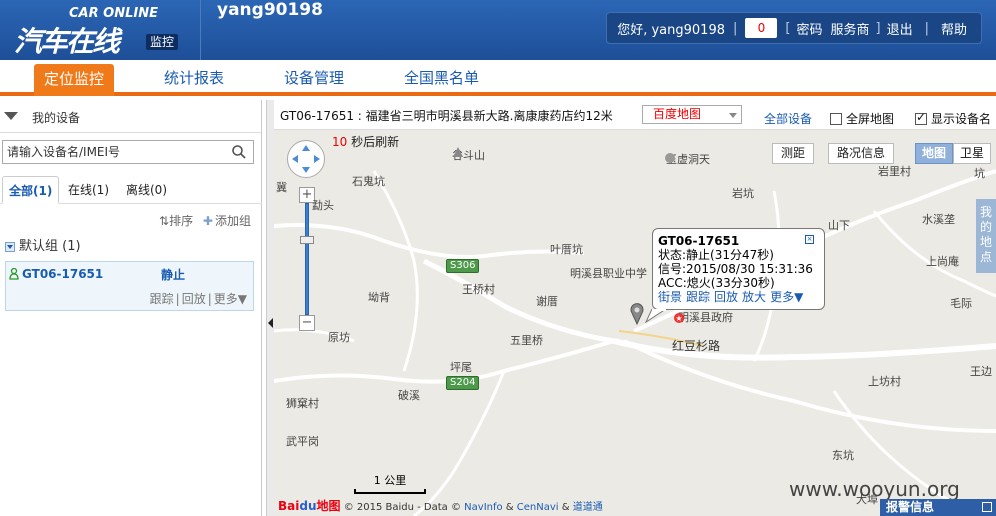 The height and width of the screenshot is (516, 996). Describe the element at coordinates (458, 152) in the screenshot. I see `mountain-icon` at that location.